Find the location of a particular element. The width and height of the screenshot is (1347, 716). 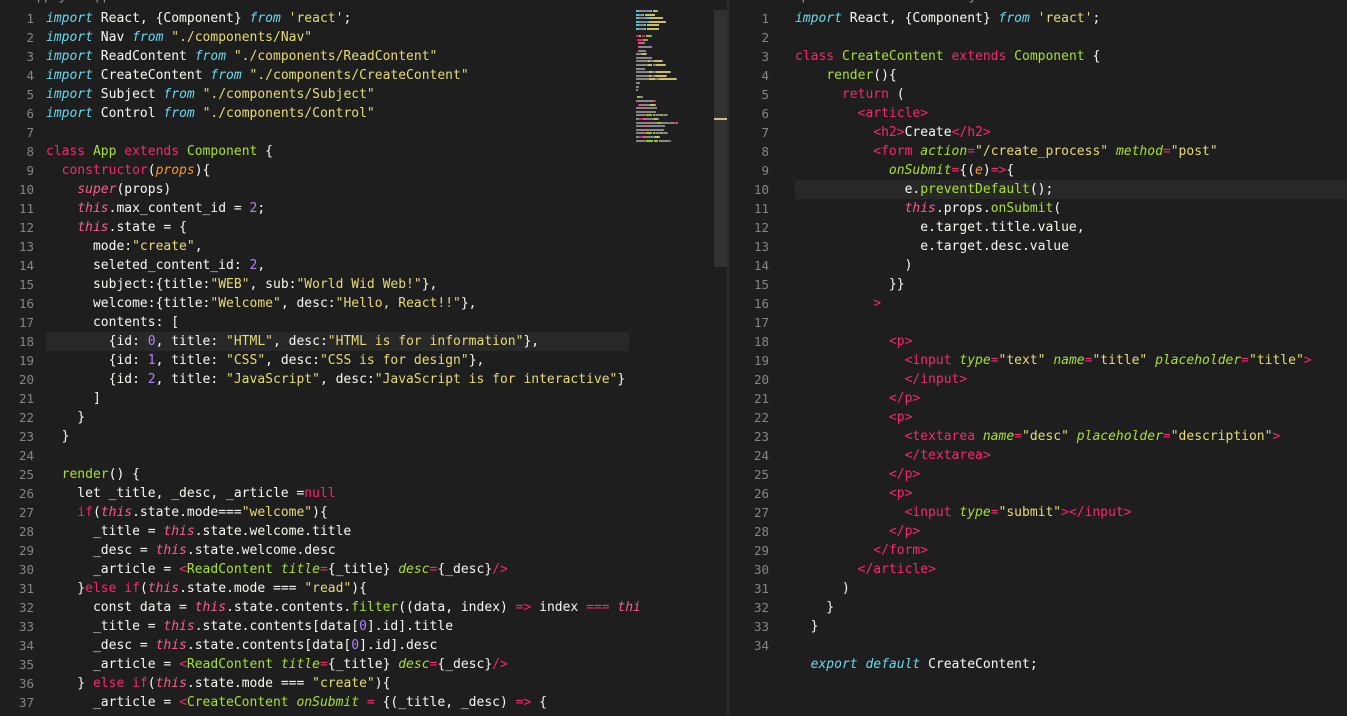

code-line: ] is located at coordinates (343, 398).